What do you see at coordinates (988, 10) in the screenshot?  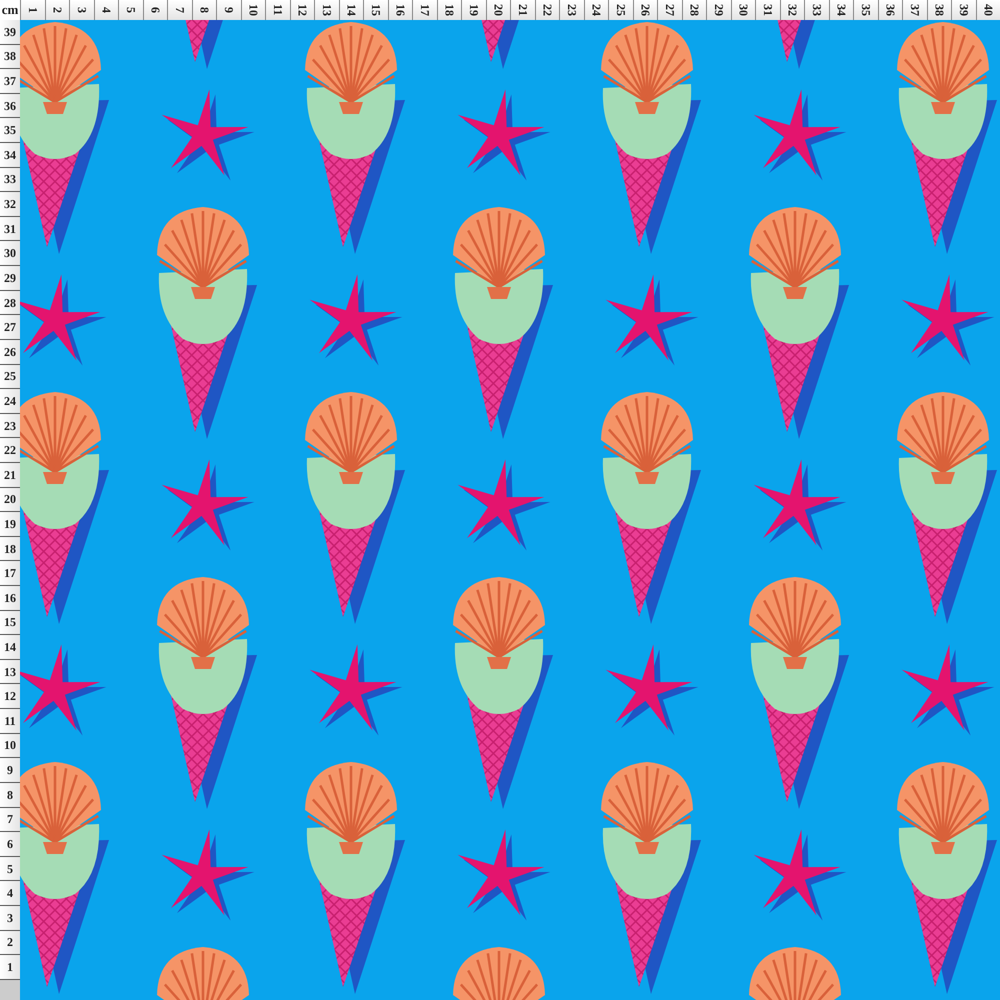 I see `ruler-label: 40` at bounding box center [988, 10].